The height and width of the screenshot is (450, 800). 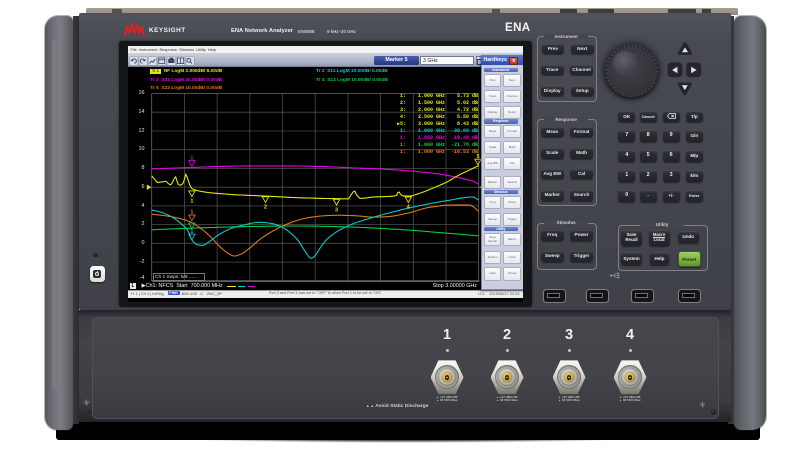 What do you see at coordinates (265, 207) in the screenshot?
I see `svg-text: 2` at bounding box center [265, 207].